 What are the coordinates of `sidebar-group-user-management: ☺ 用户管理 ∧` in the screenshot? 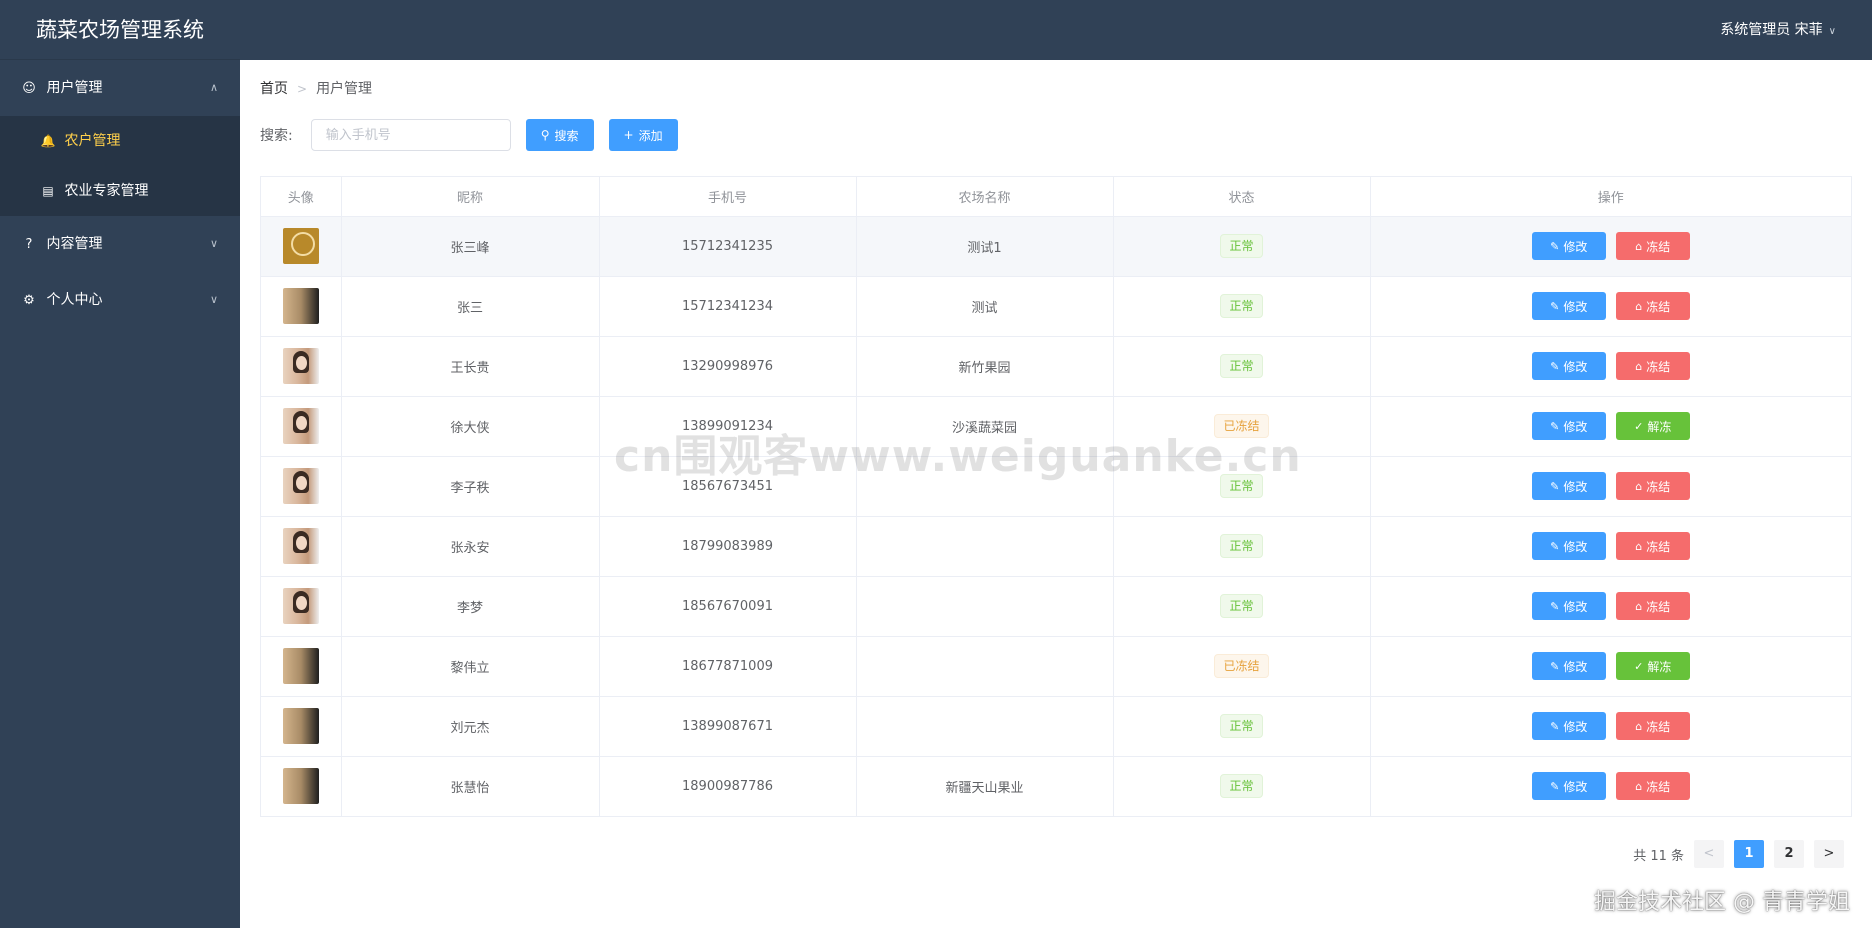 It's located at (120, 88).